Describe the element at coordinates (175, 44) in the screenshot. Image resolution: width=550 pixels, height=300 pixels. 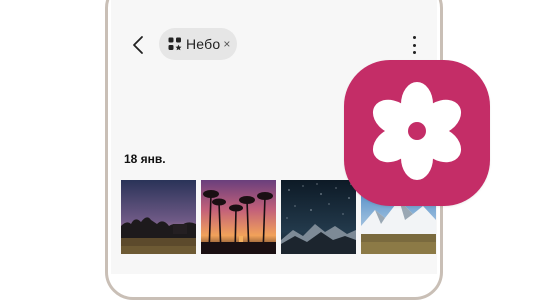
I see `category-icon` at that location.